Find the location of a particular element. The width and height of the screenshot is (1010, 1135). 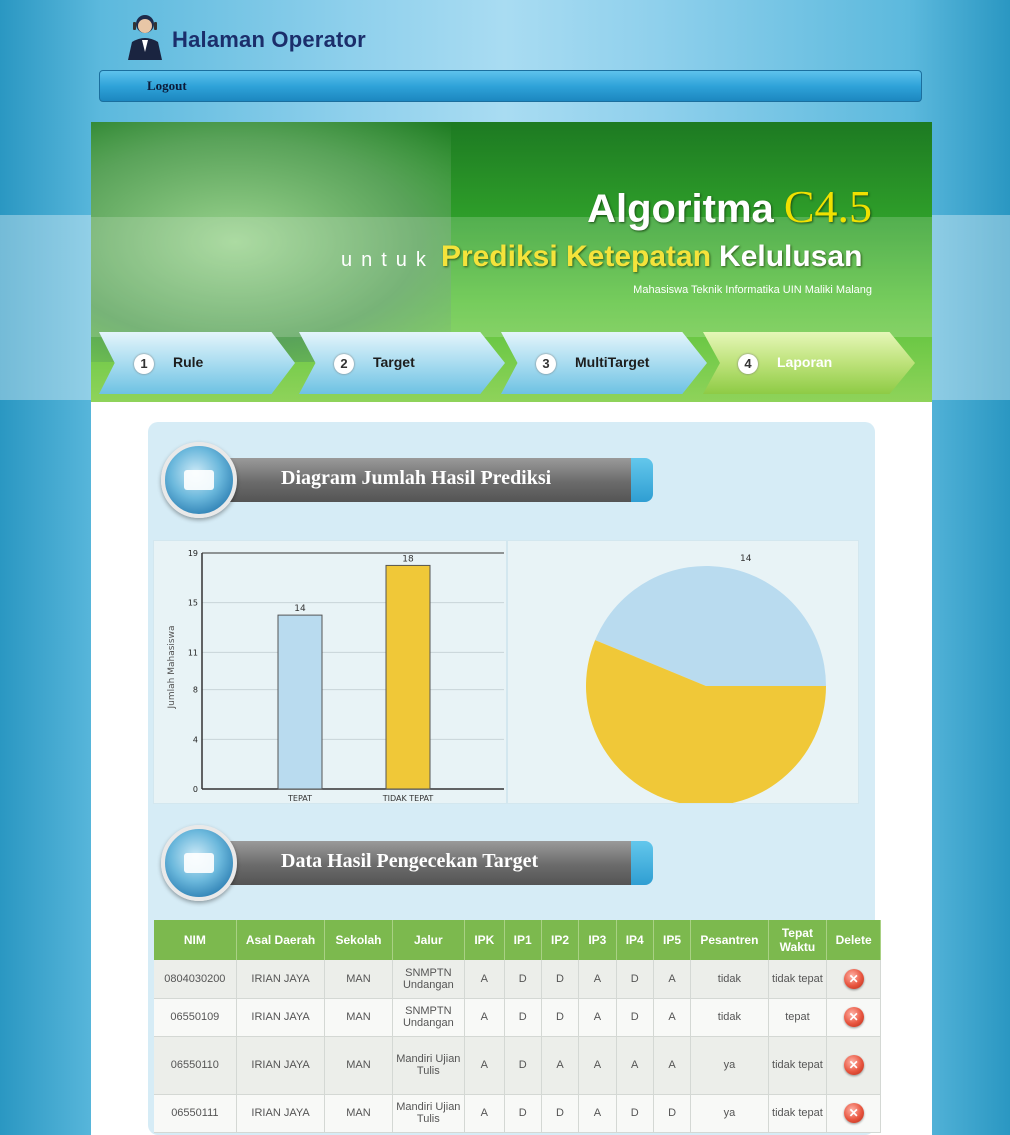

y-tick-label: 8 is located at coordinates (195, 690).